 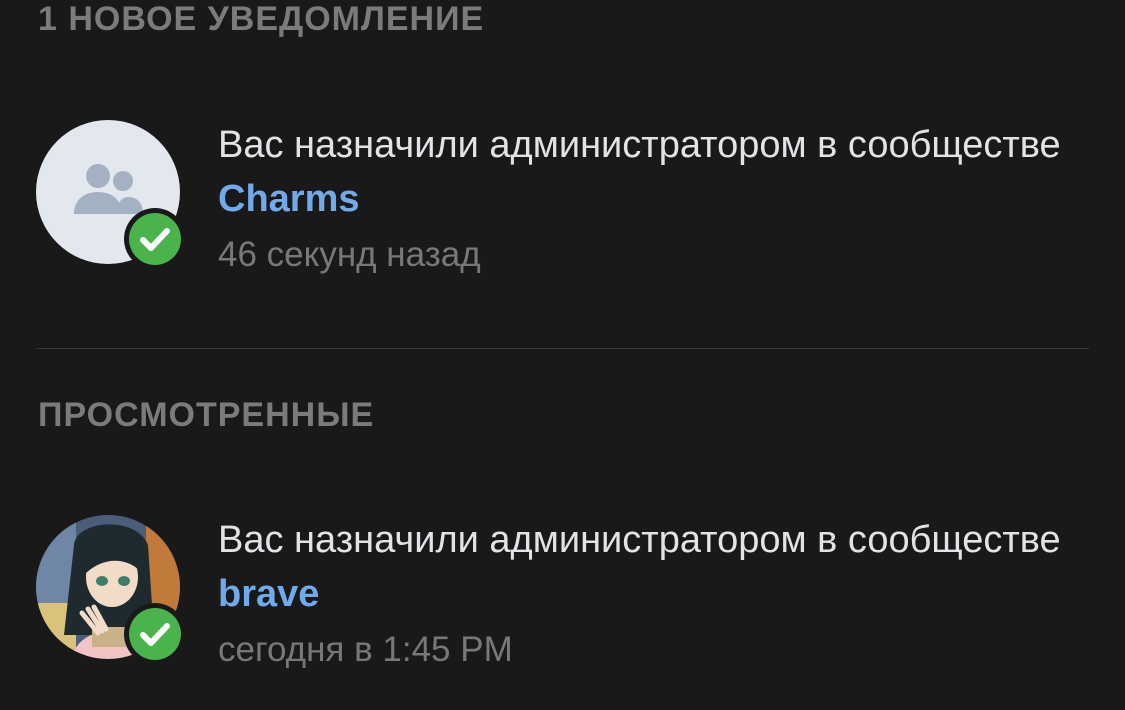 What do you see at coordinates (562, 348) in the screenshot?
I see `section-divider` at bounding box center [562, 348].